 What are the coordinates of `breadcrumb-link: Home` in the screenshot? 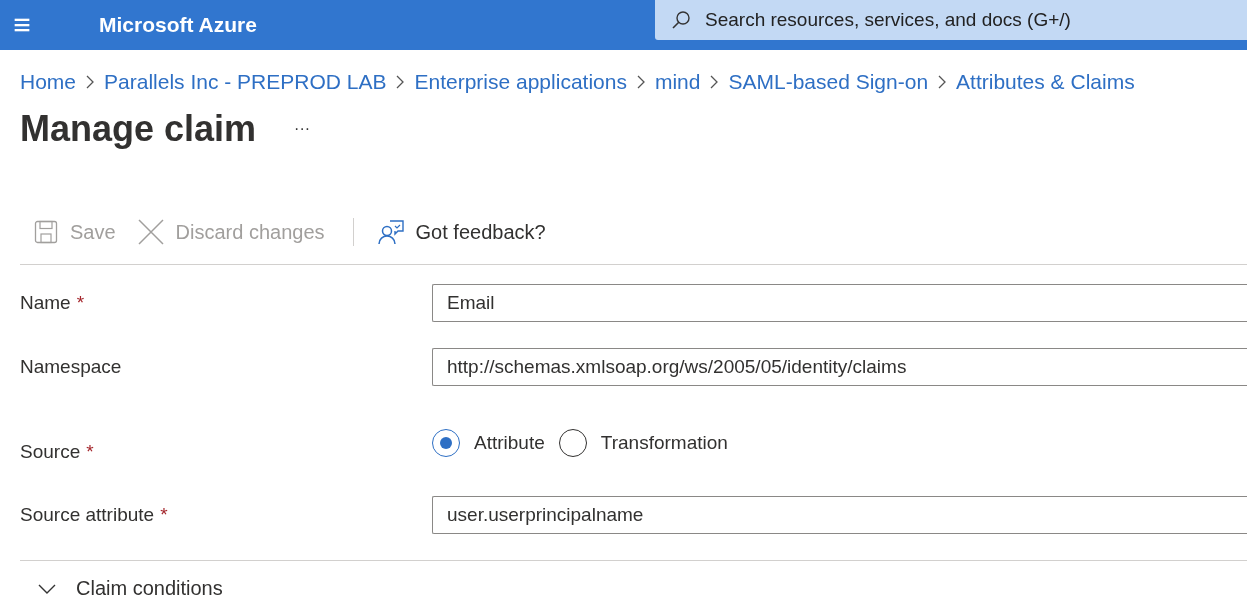 It's located at (48, 82).